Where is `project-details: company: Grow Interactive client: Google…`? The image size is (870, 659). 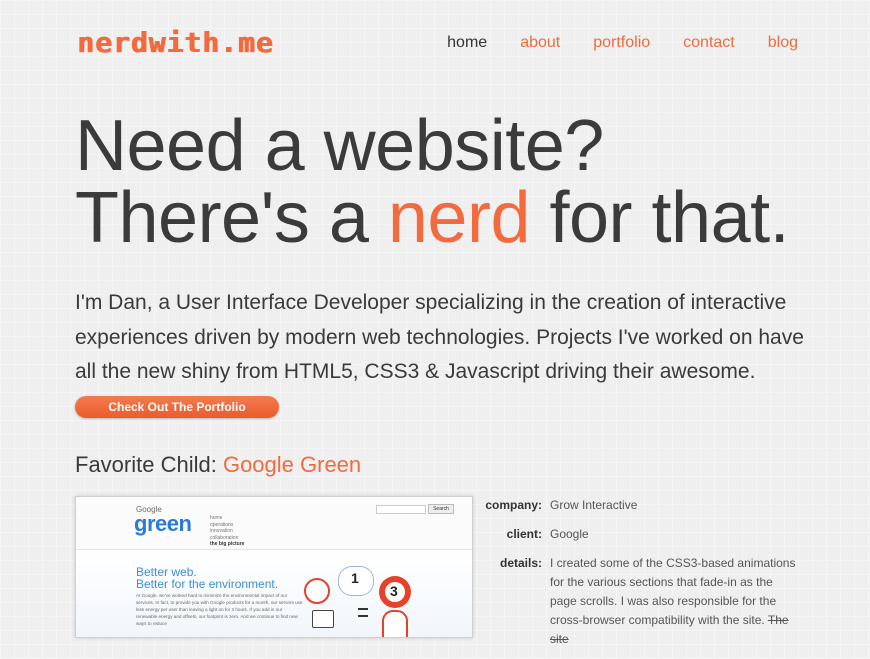 project-details: company: Grow Interactive client: Google… is located at coordinates (645, 577).